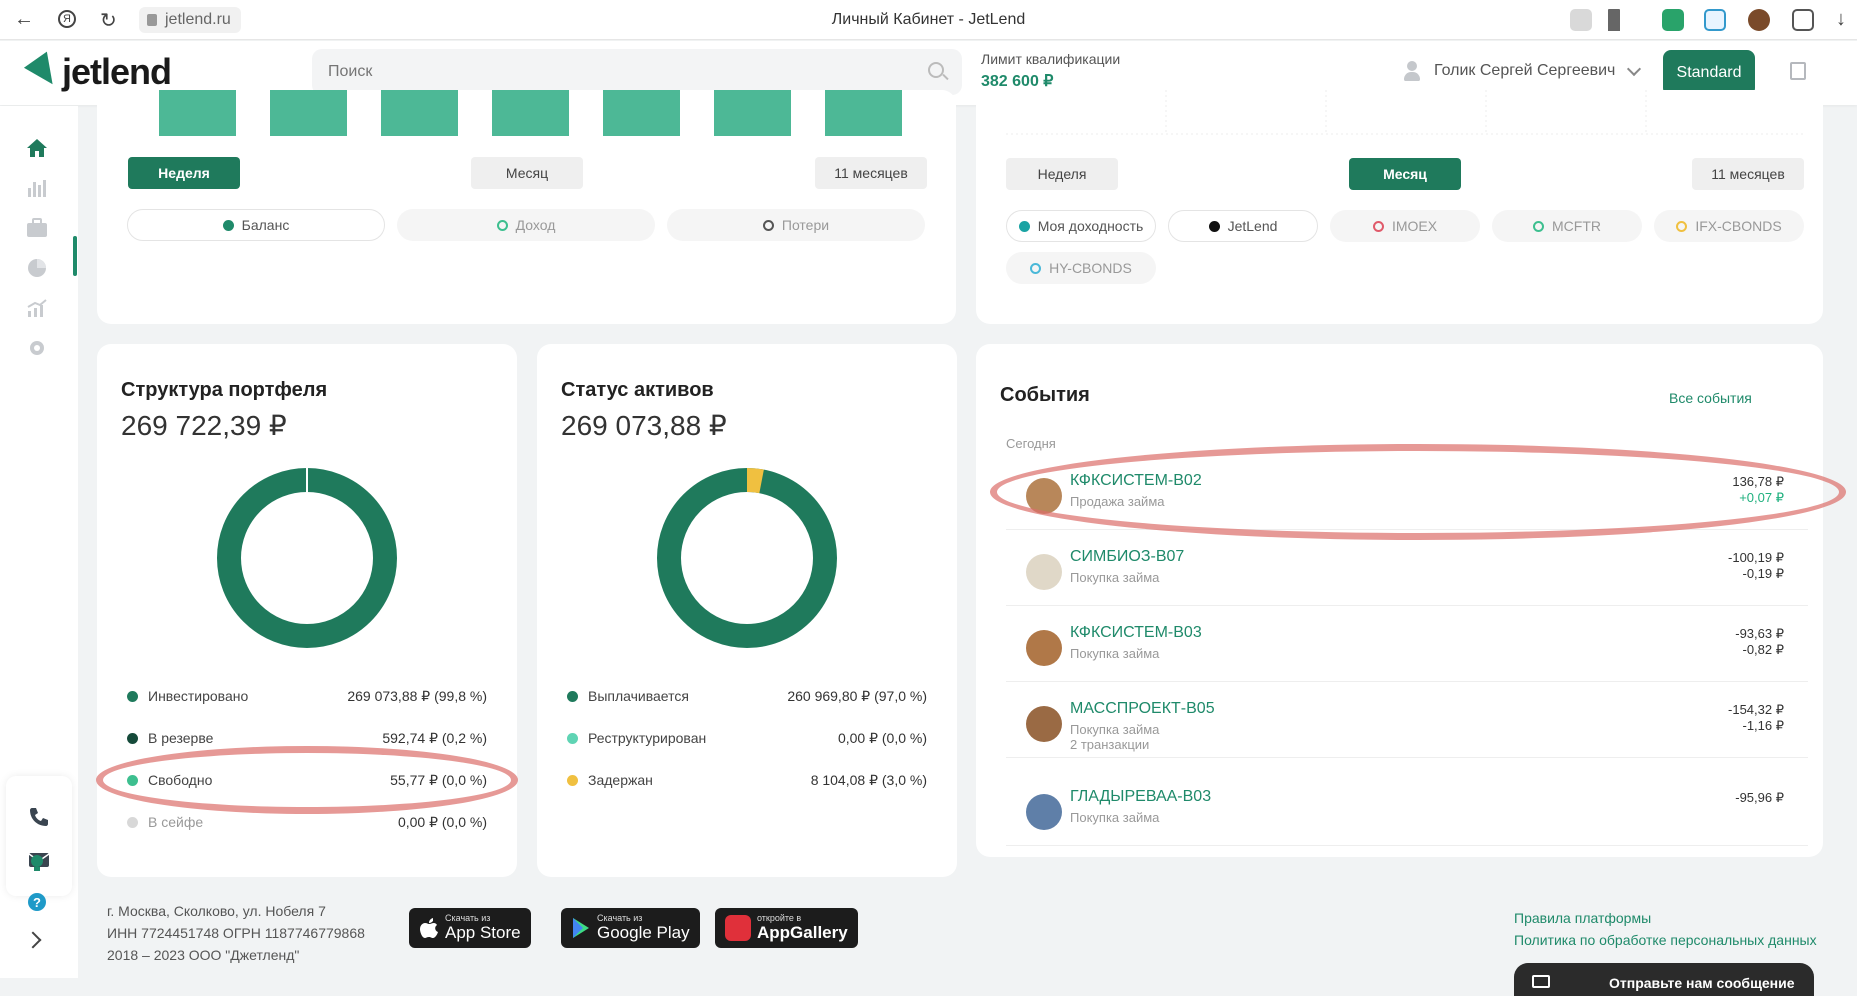 This screenshot has width=1857, height=996. What do you see at coordinates (1759, 641) in the screenshot?
I see `event-amount: -93,63 ₽ -0,82 ₽` at bounding box center [1759, 641].